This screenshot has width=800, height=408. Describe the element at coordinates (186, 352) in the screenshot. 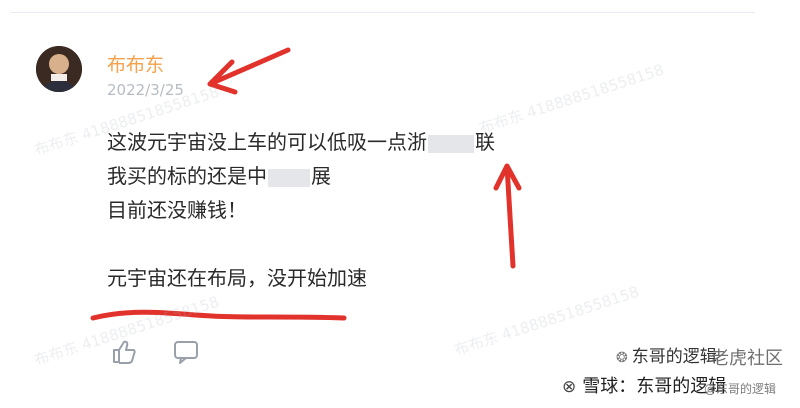

I see `comment-icon` at that location.